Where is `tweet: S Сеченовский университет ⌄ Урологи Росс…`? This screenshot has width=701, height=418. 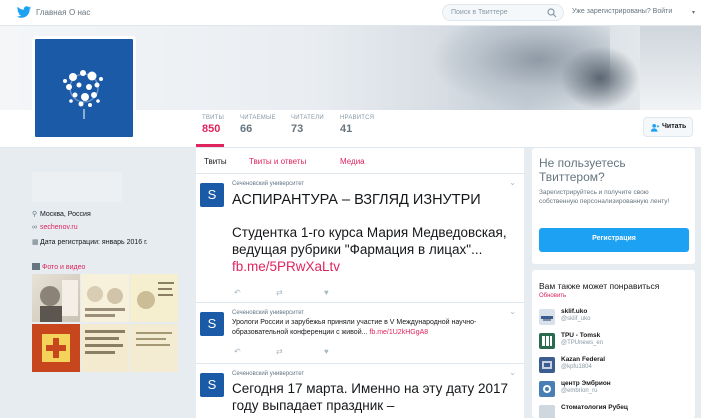 tweet: S Сеченовский университет ⌄ Урологи Росс… is located at coordinates (360, 334).